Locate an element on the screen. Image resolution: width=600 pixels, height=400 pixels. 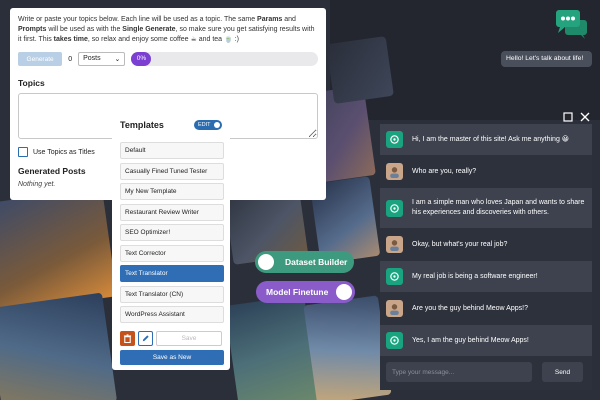
chat-input-row: Send is located at coordinates (484, 372).